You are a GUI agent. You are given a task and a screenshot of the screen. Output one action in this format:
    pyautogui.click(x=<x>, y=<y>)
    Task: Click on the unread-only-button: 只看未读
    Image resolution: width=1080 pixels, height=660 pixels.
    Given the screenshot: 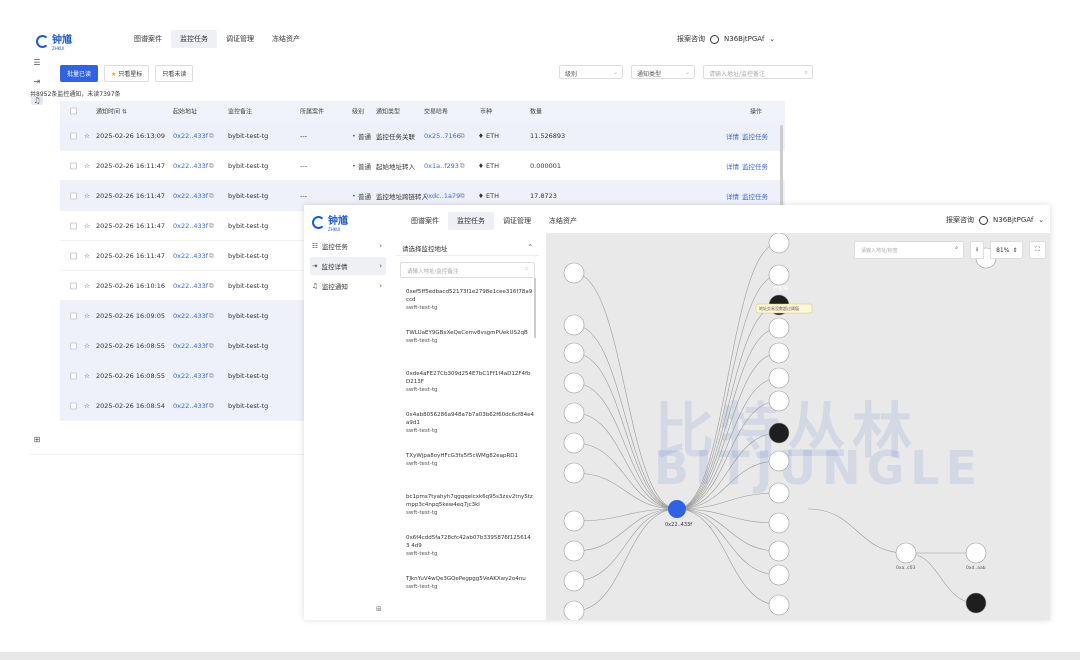 What is the action you would take?
    pyautogui.click(x=174, y=73)
    